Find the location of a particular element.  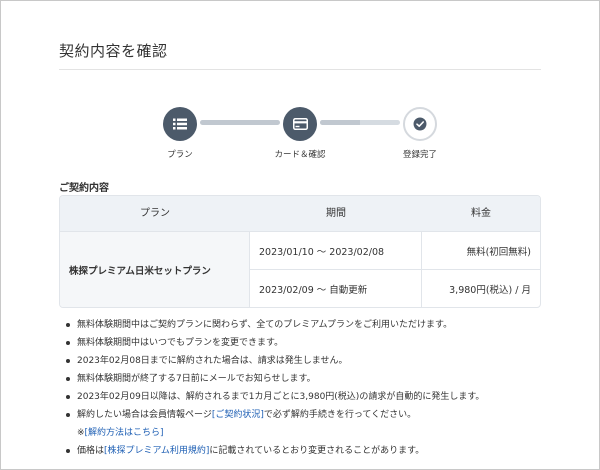

list-item: ※[解約方法はこちら] is located at coordinates (311, 433).